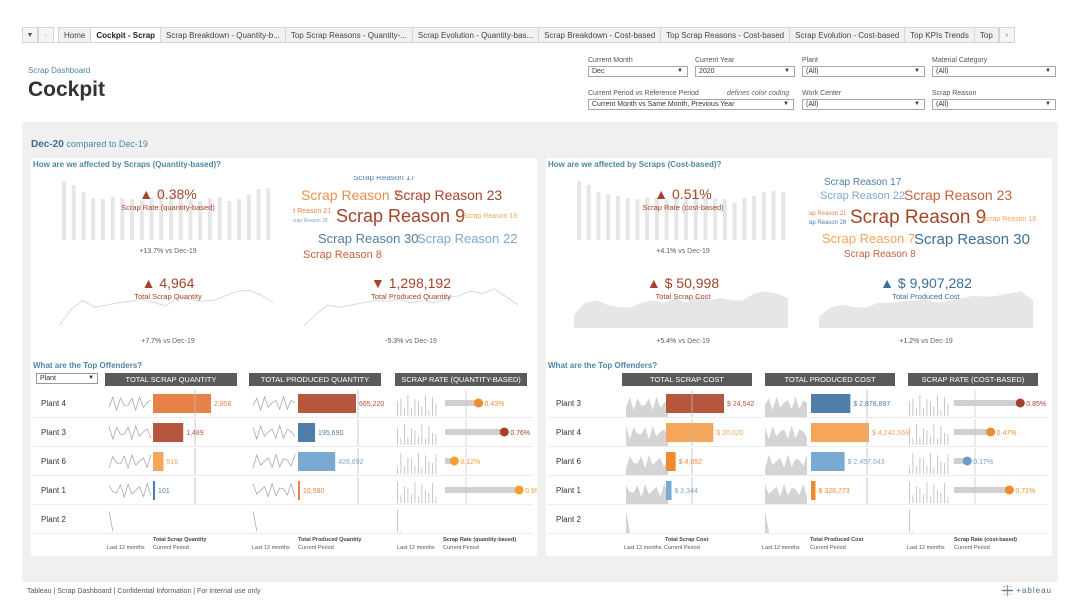 Image resolution: width=1080 pixels, height=607 pixels. What do you see at coordinates (758, 93) in the screenshot?
I see `period-hint: defines color coding` at bounding box center [758, 93].